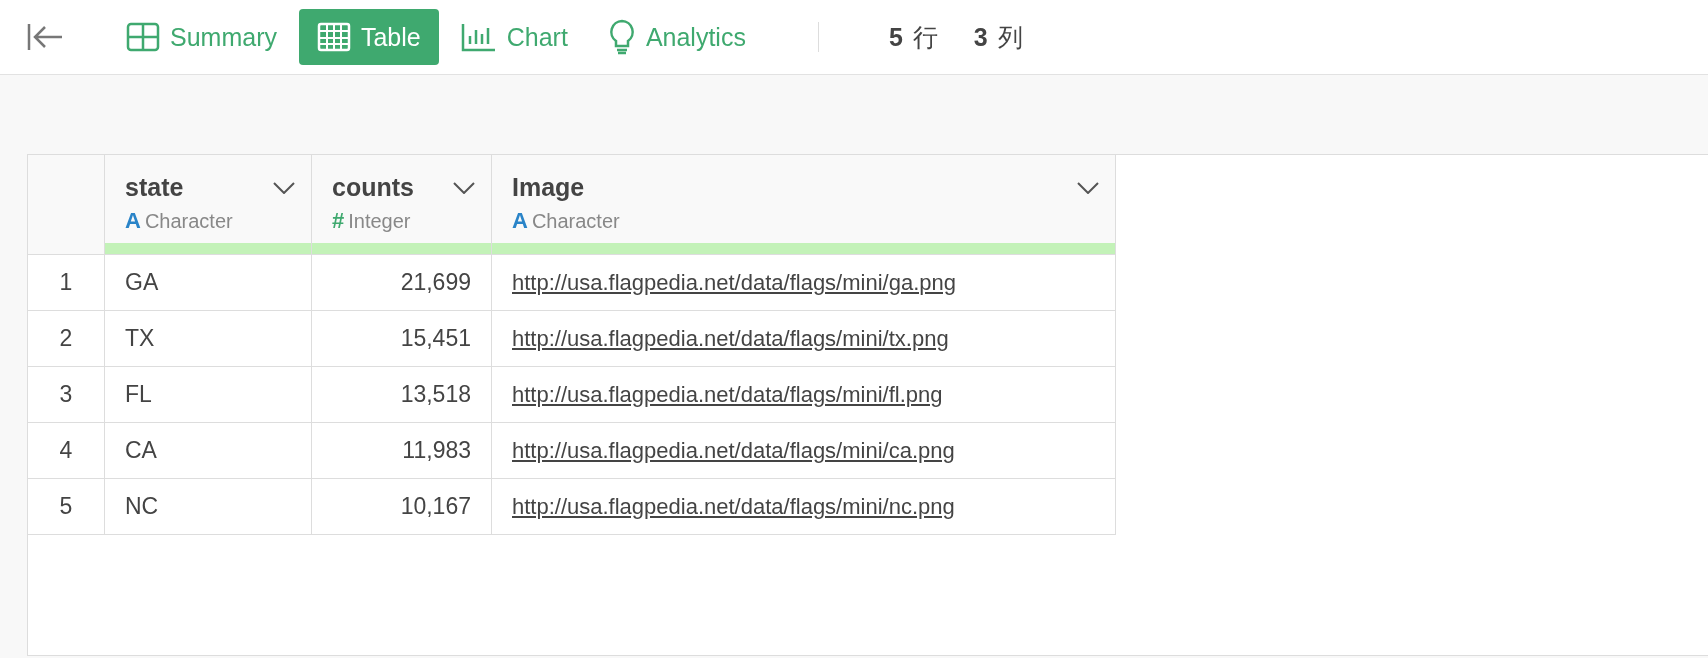  I want to click on row-count-label: 行, so click(925, 37).